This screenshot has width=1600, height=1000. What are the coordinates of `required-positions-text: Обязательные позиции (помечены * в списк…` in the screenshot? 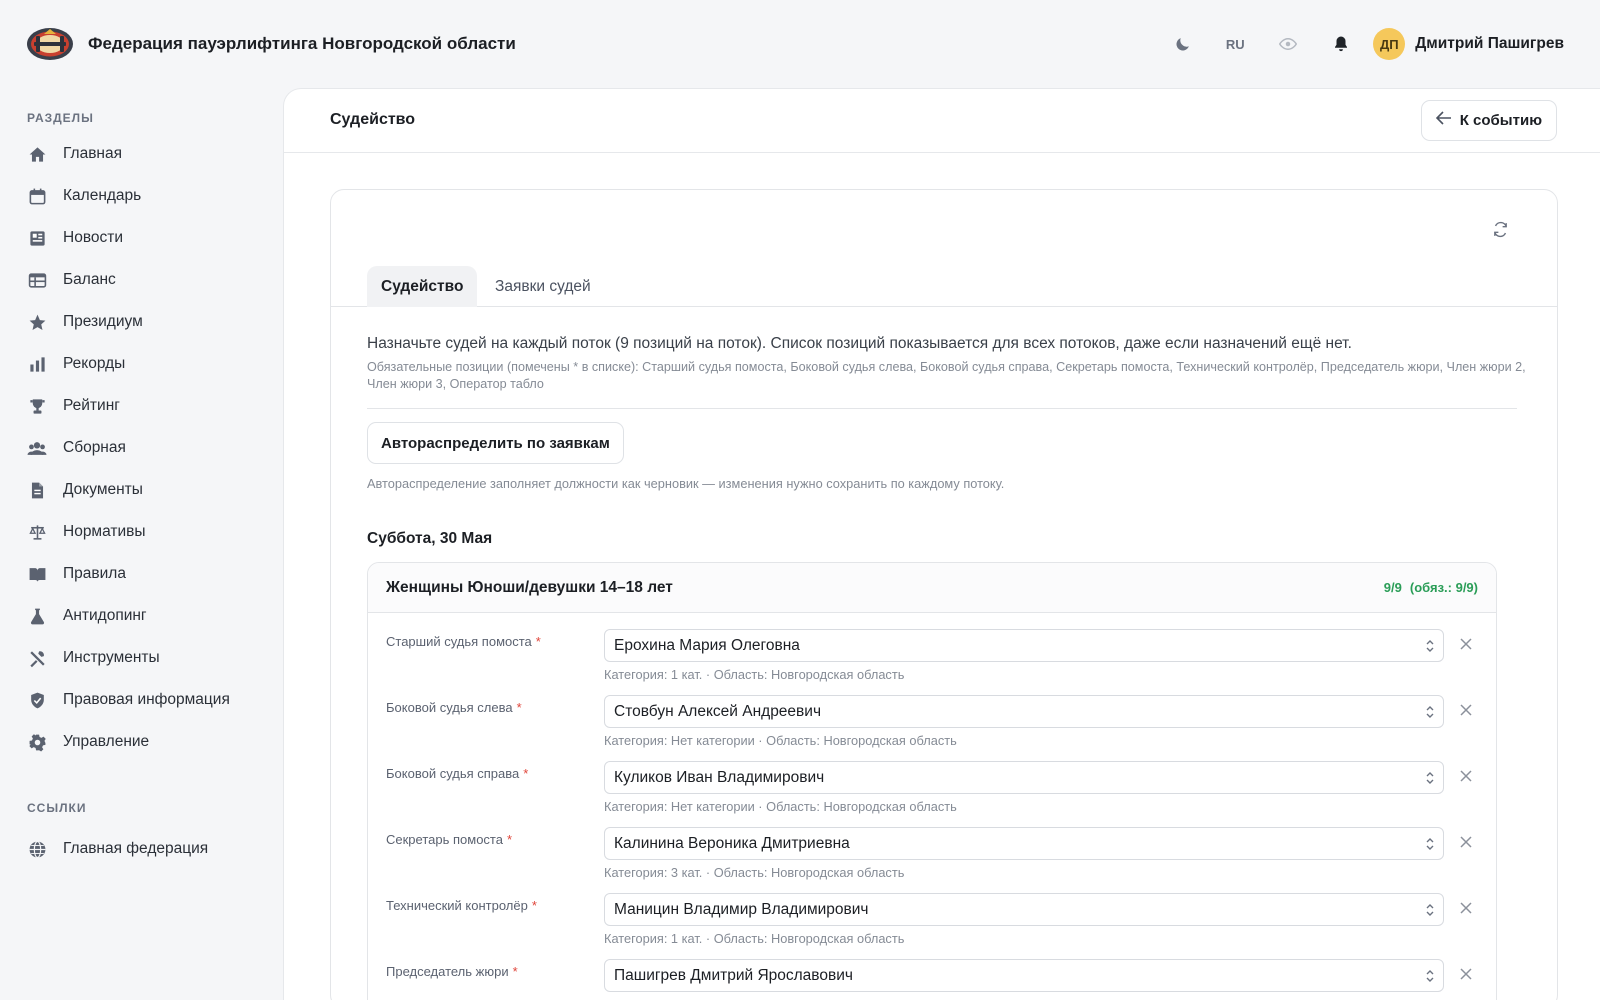 It's located at (946, 375).